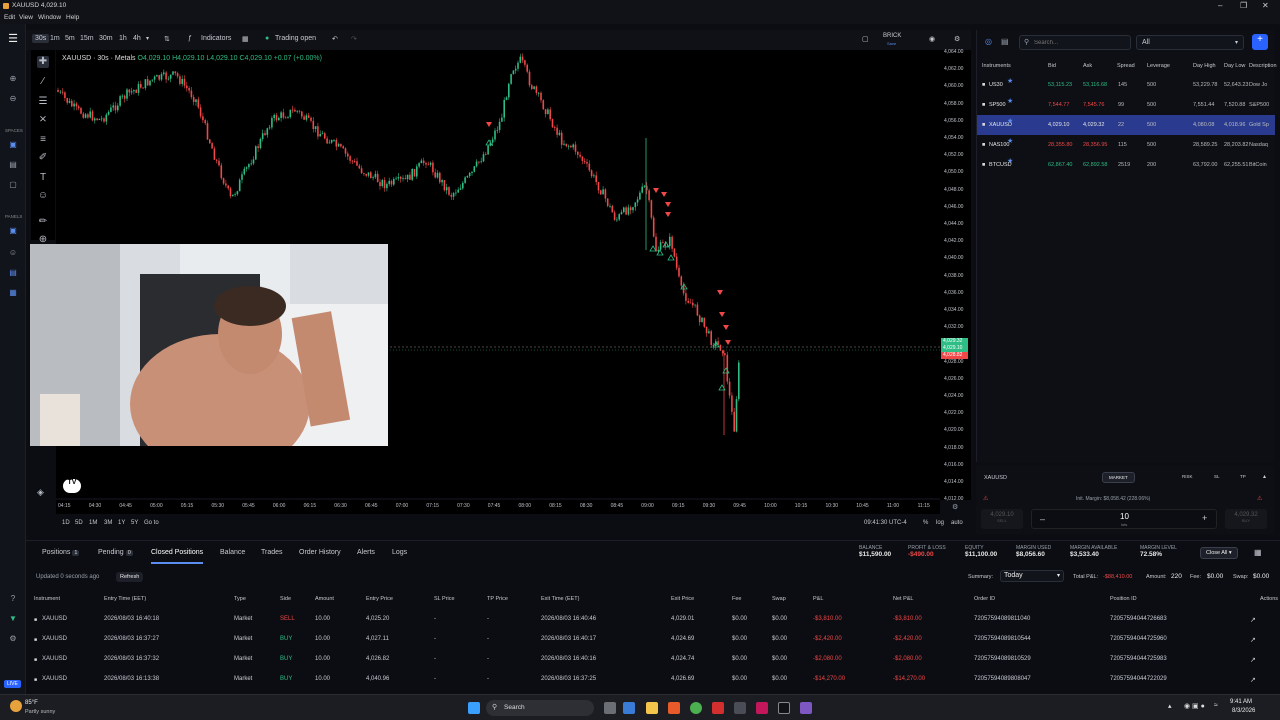 The width and height of the screenshot is (1280, 720). Describe the element at coordinates (1258, 552) in the screenshot. I see `panel-layout-icon: ▦` at that location.